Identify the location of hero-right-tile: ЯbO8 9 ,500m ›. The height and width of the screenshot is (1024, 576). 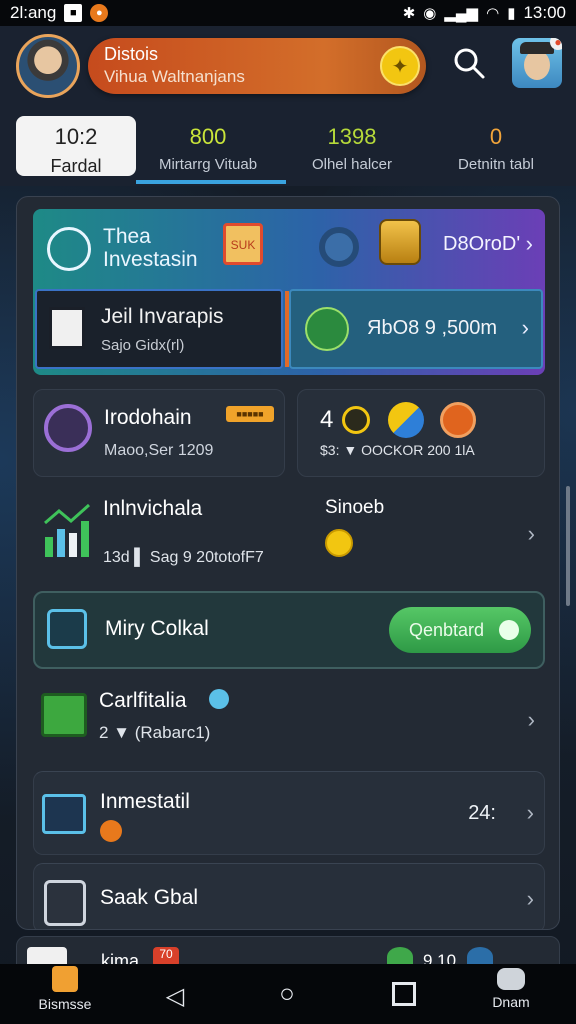
(414, 329).